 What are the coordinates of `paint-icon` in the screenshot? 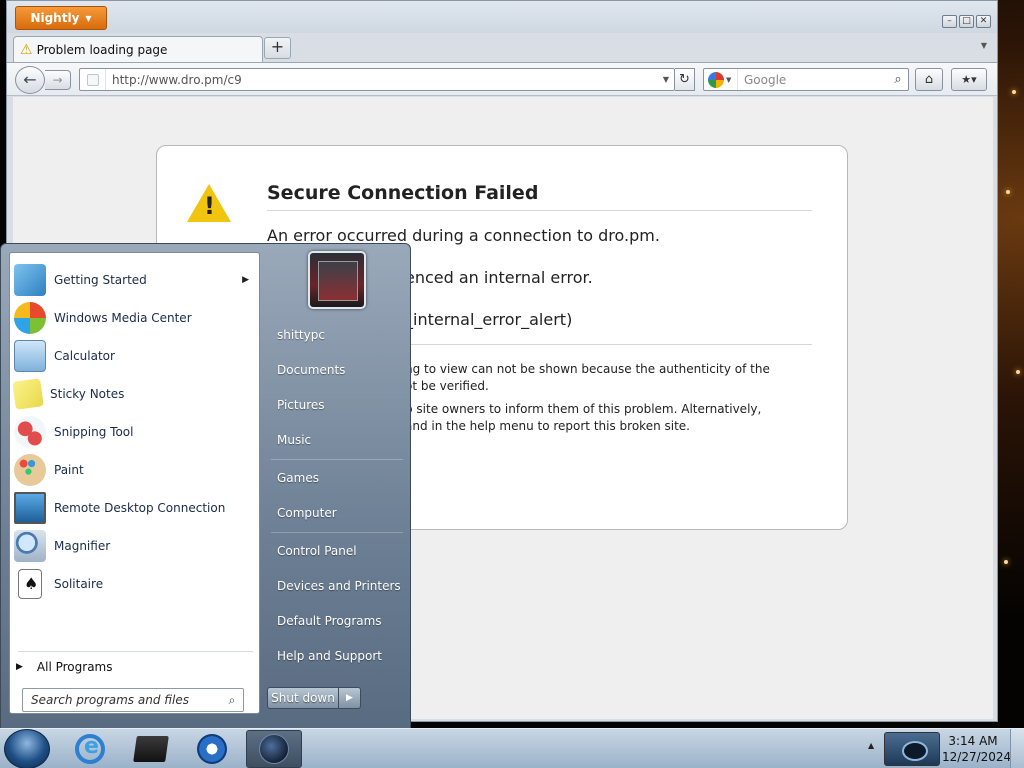 It's located at (30, 470).